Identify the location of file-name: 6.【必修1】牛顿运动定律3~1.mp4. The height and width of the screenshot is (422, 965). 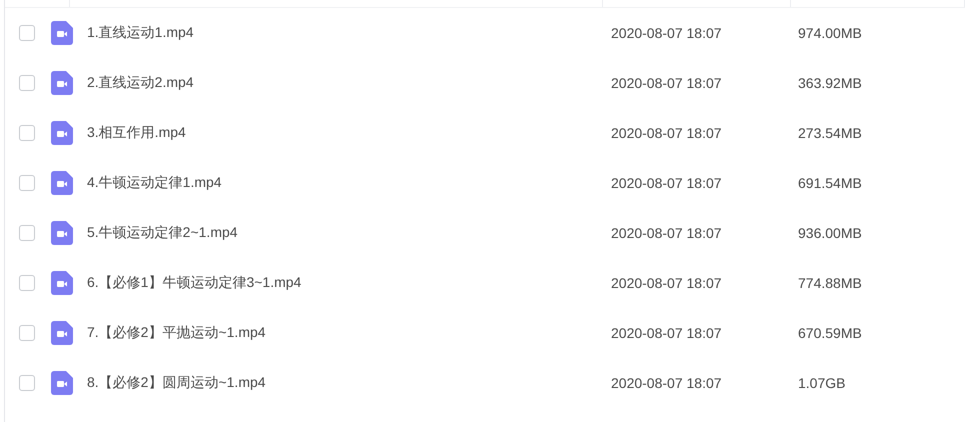
(194, 283).